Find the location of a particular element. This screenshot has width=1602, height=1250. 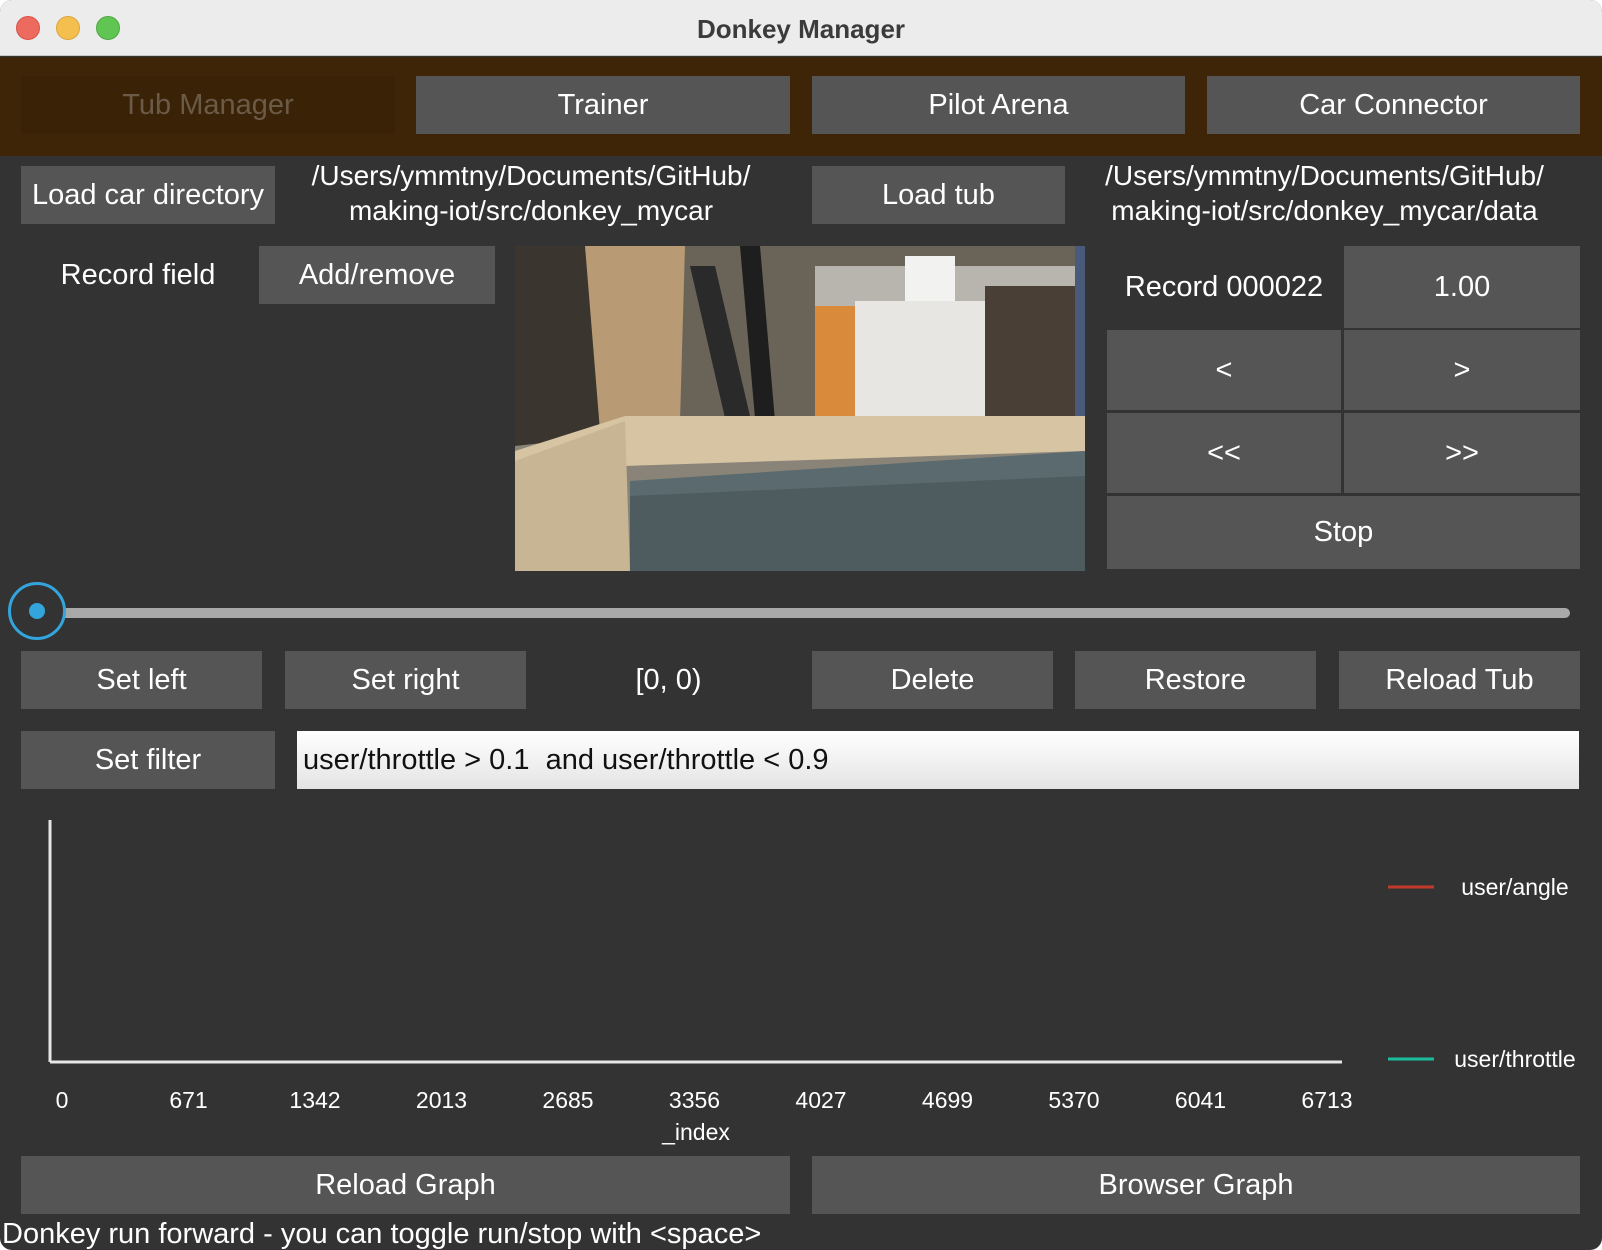

tab-trainer: Trainer is located at coordinates (603, 105).